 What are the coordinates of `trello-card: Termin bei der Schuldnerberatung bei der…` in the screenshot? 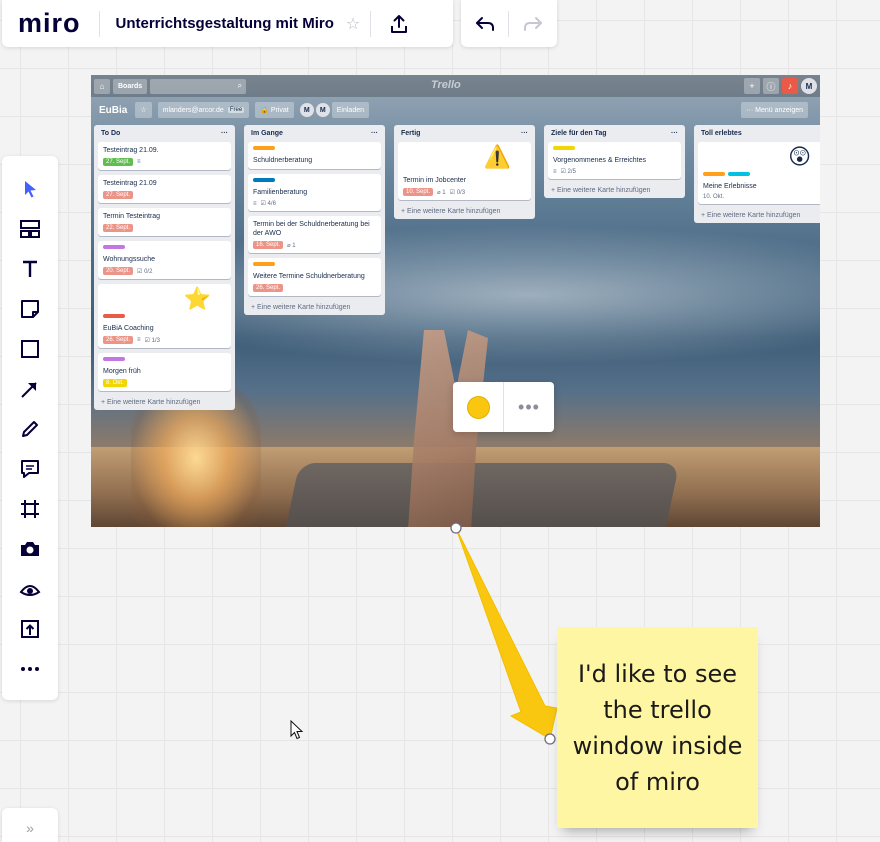 It's located at (314, 234).